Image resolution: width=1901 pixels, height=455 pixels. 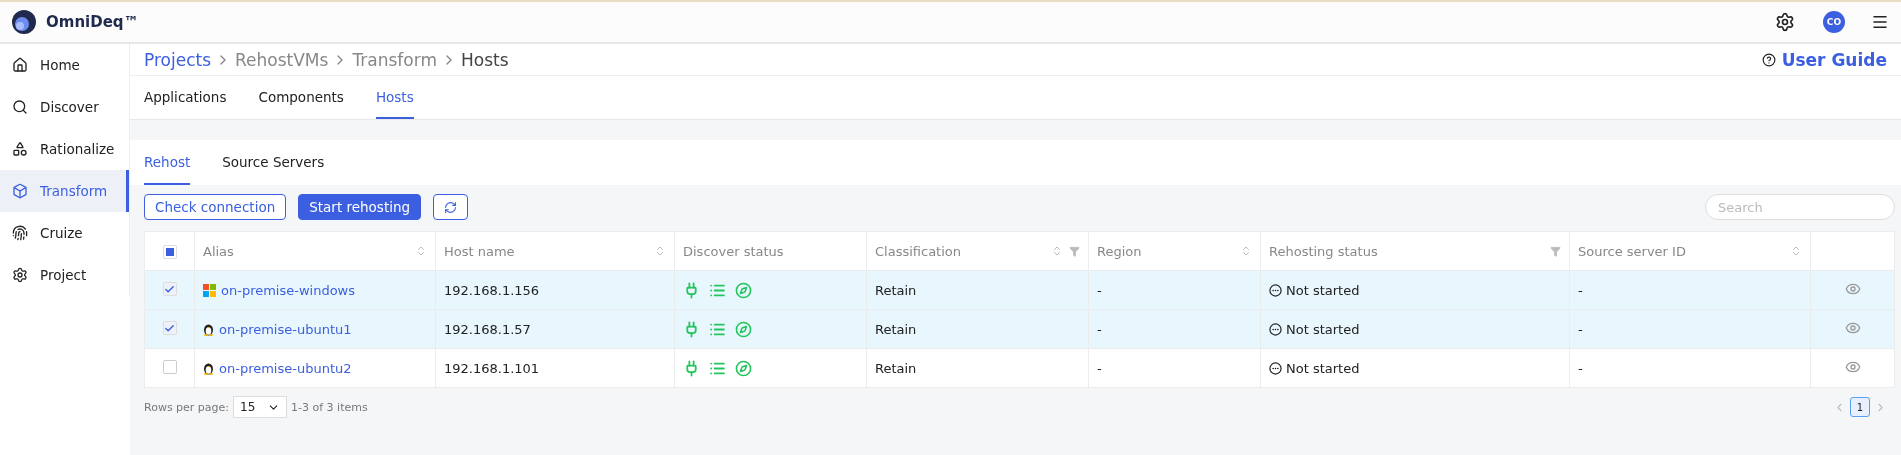 What do you see at coordinates (20, 233) in the screenshot?
I see `fingerprint-icon` at bounding box center [20, 233].